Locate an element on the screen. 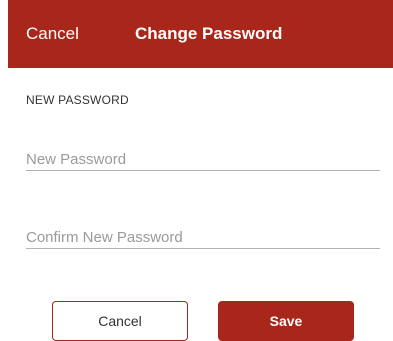  cancel-button: Cancel is located at coordinates (120, 321).